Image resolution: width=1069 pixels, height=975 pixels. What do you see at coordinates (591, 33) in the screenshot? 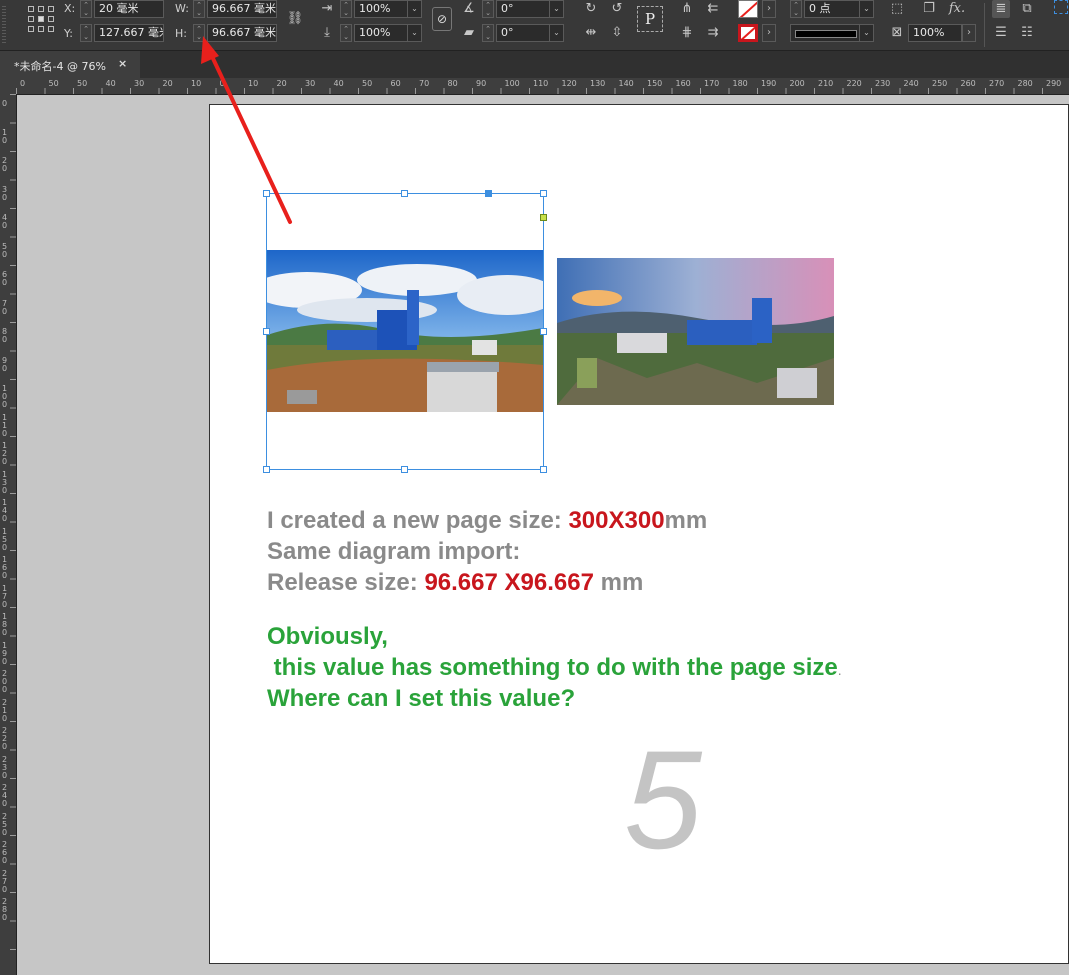
I see `flip-horizontal-icon: ⇹` at bounding box center [591, 33].